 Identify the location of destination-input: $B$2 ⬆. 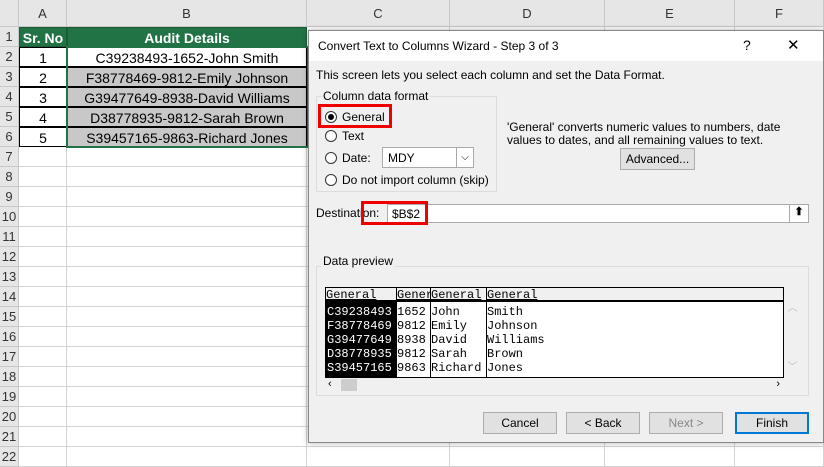
(598, 213).